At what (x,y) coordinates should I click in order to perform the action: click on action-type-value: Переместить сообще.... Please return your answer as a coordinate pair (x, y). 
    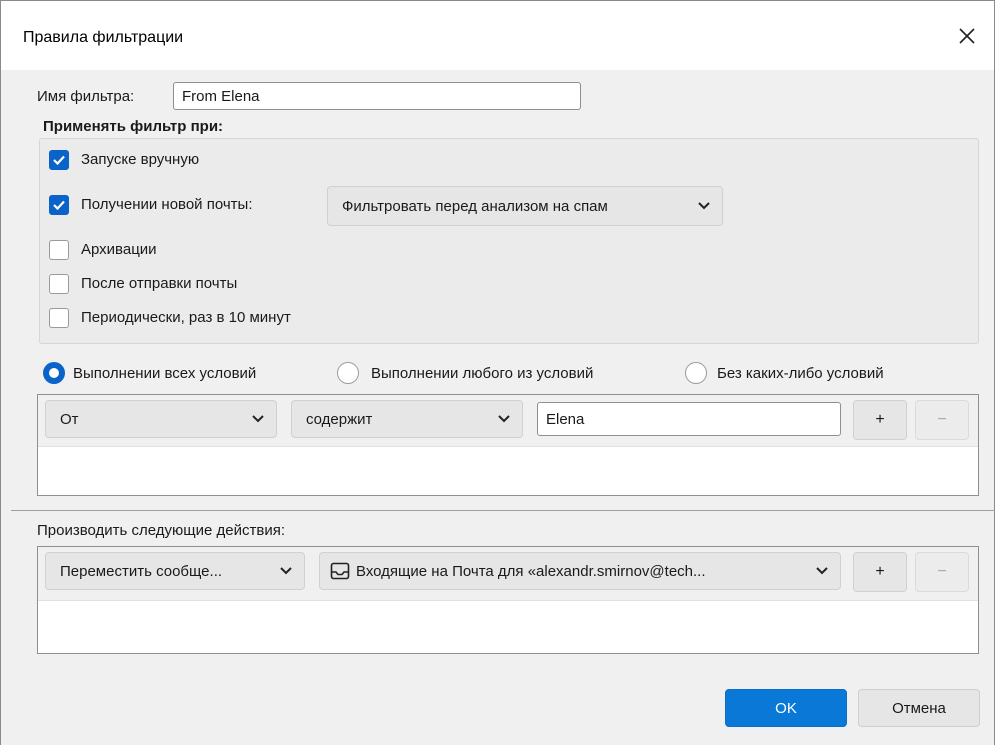
    Looking at the image, I should click on (141, 571).